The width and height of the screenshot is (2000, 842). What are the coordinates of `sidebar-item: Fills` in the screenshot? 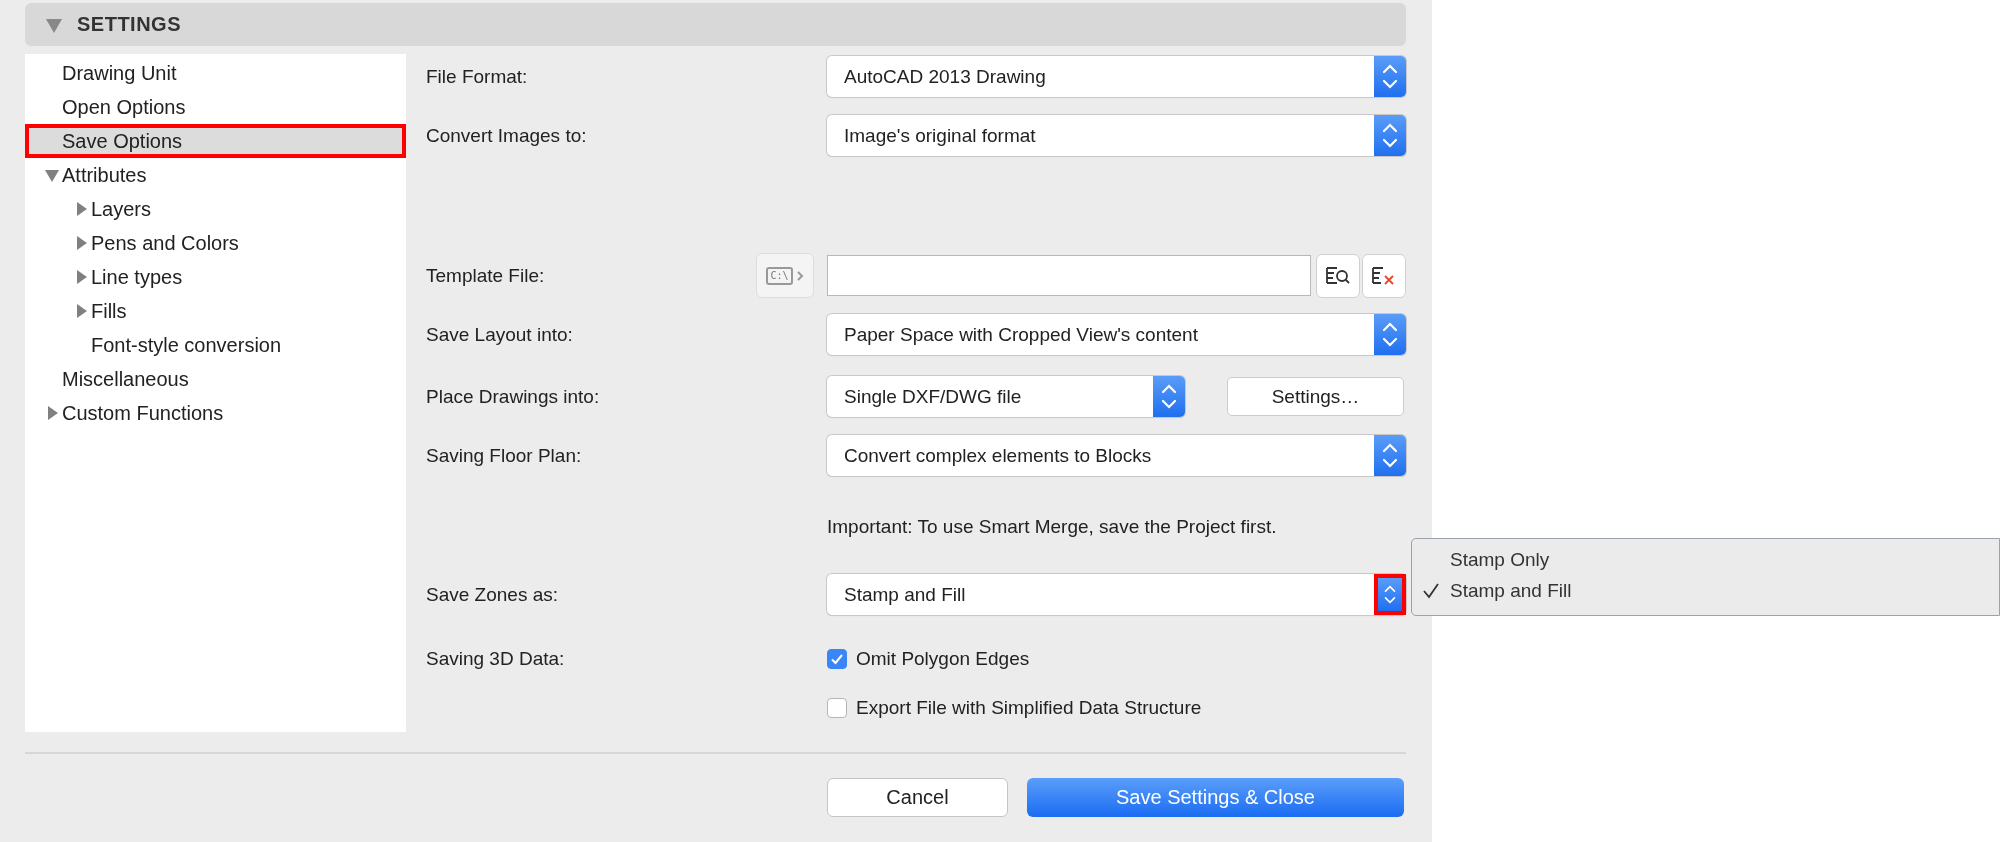 It's located at (215, 311).